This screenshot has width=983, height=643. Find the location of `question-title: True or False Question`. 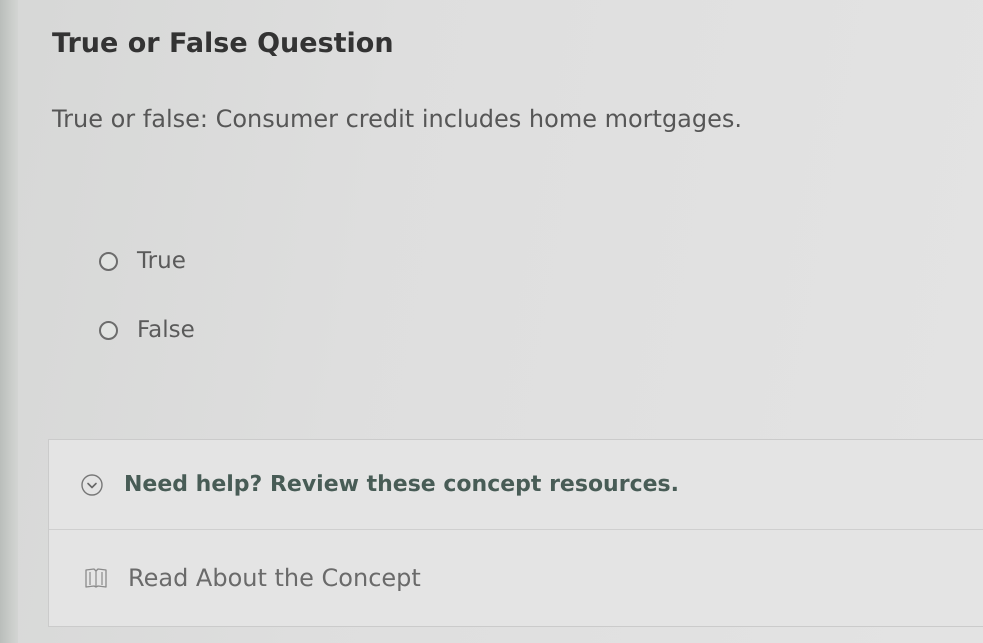

question-title: True or False Question is located at coordinates (223, 44).